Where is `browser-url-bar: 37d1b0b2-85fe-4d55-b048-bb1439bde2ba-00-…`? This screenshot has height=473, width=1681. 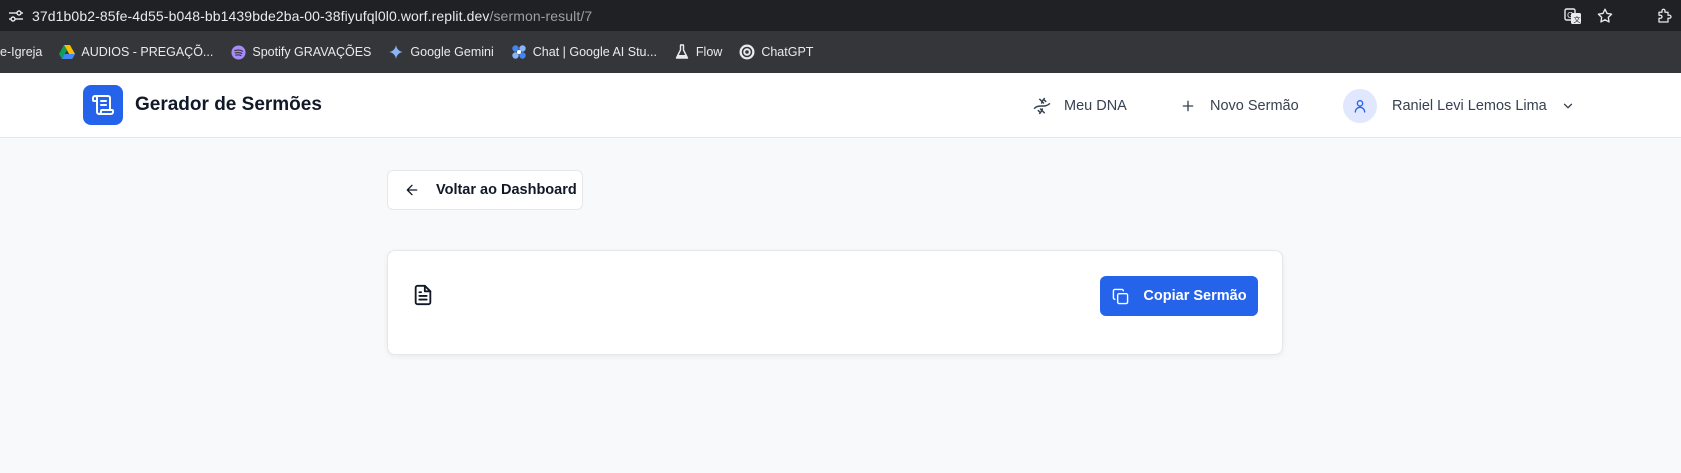
browser-url-bar: 37d1b0b2-85fe-4d55-b048-bb1439bde2ba-00-… is located at coordinates (840, 15).